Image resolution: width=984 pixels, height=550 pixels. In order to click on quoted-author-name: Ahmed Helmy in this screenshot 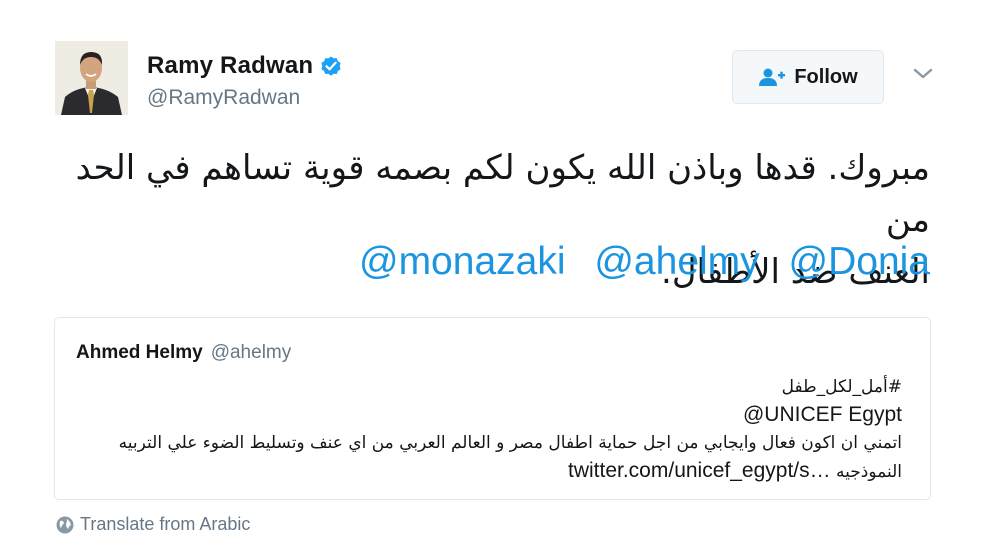, I will do `click(139, 352)`.